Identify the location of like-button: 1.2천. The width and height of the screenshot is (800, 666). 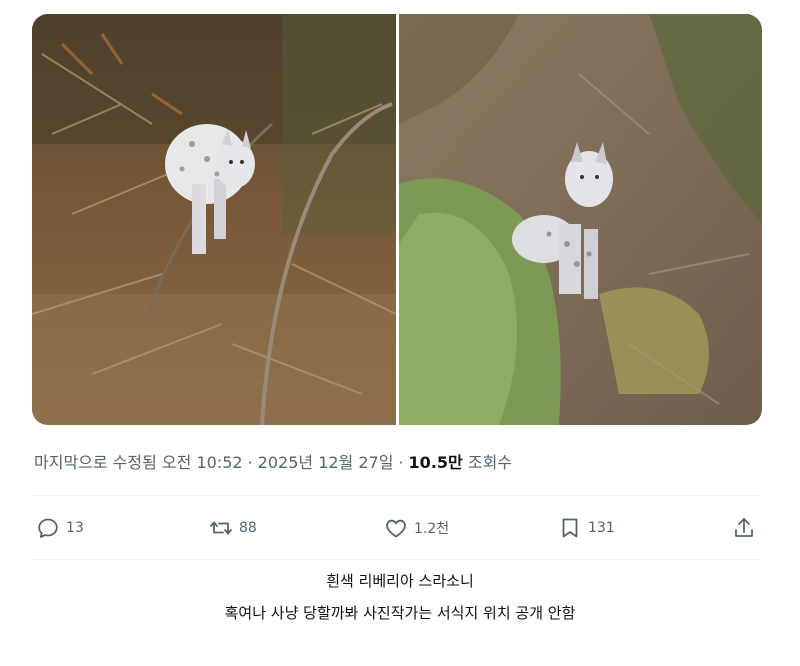
(416, 528).